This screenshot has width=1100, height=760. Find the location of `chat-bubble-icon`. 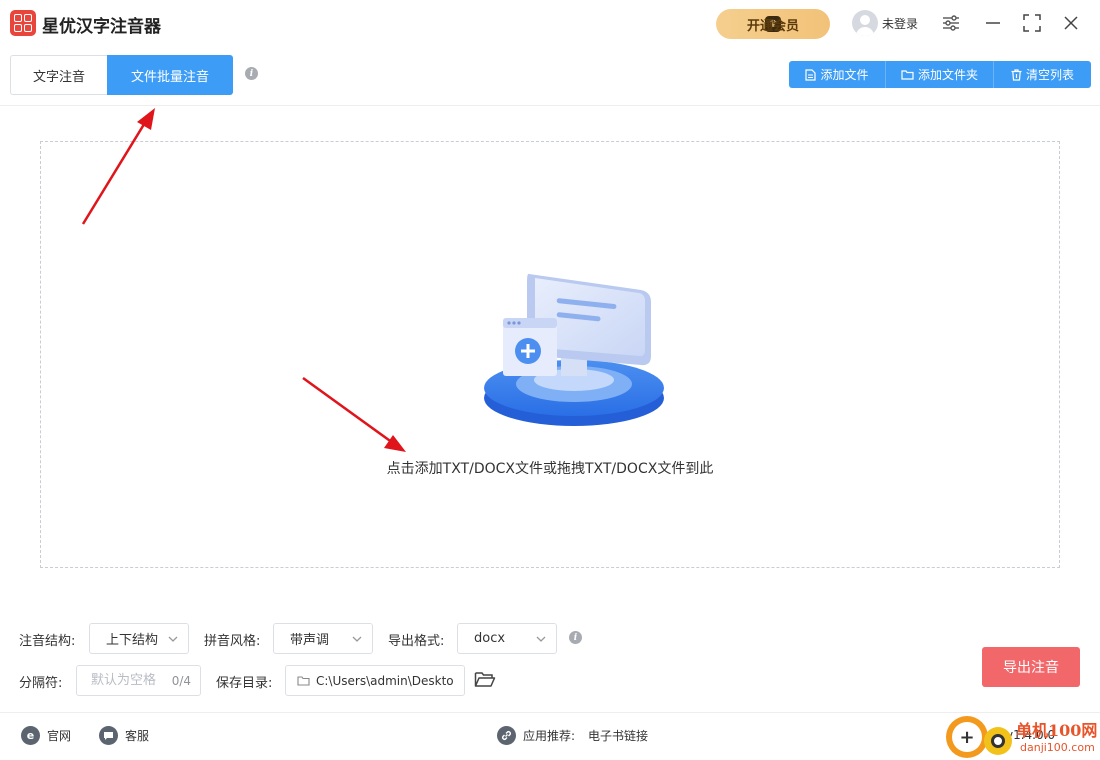

chat-bubble-icon is located at coordinates (108, 735).